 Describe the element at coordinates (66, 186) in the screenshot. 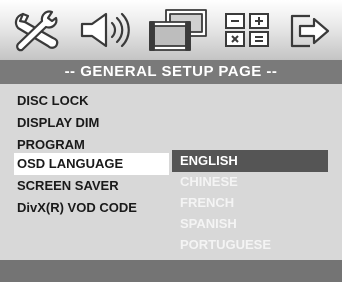

I see `menu-item-screen-saver: SCREEN SAVER` at that location.